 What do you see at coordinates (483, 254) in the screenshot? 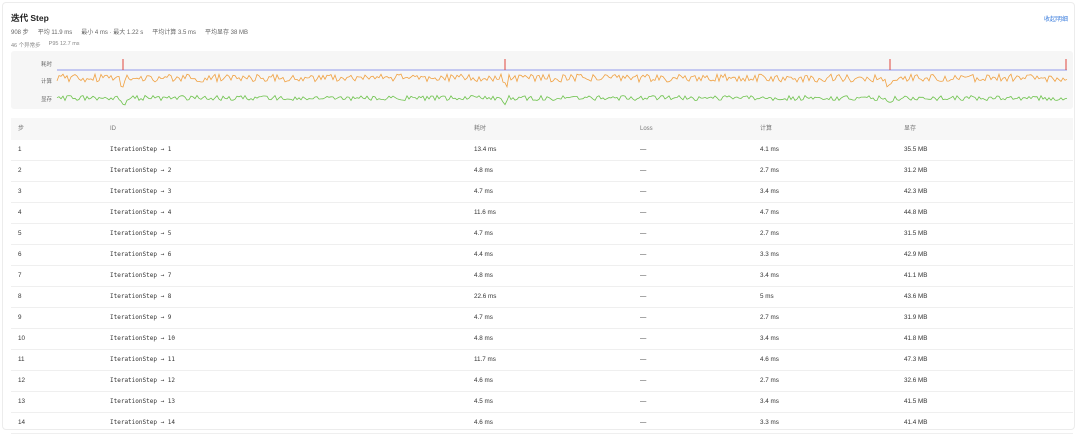
I see `cell-time: 4.4 ms` at bounding box center [483, 254].